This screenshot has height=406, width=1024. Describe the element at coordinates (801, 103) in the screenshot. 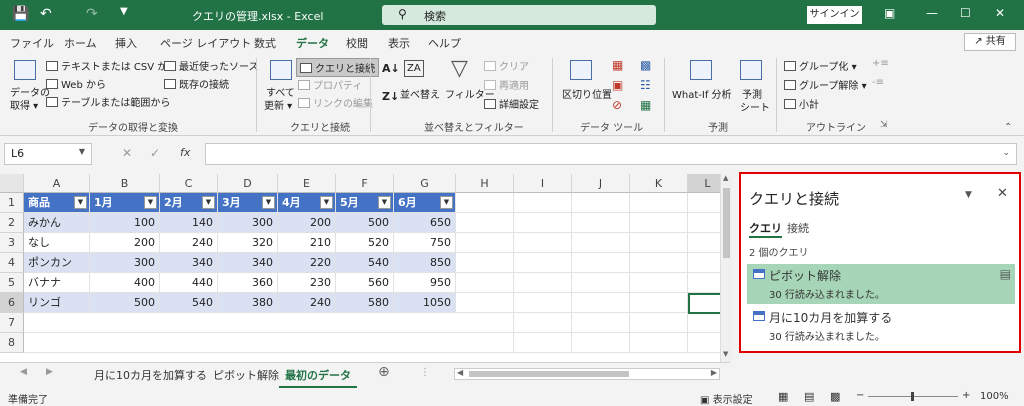

I see `subtotal-button: 小計` at that location.